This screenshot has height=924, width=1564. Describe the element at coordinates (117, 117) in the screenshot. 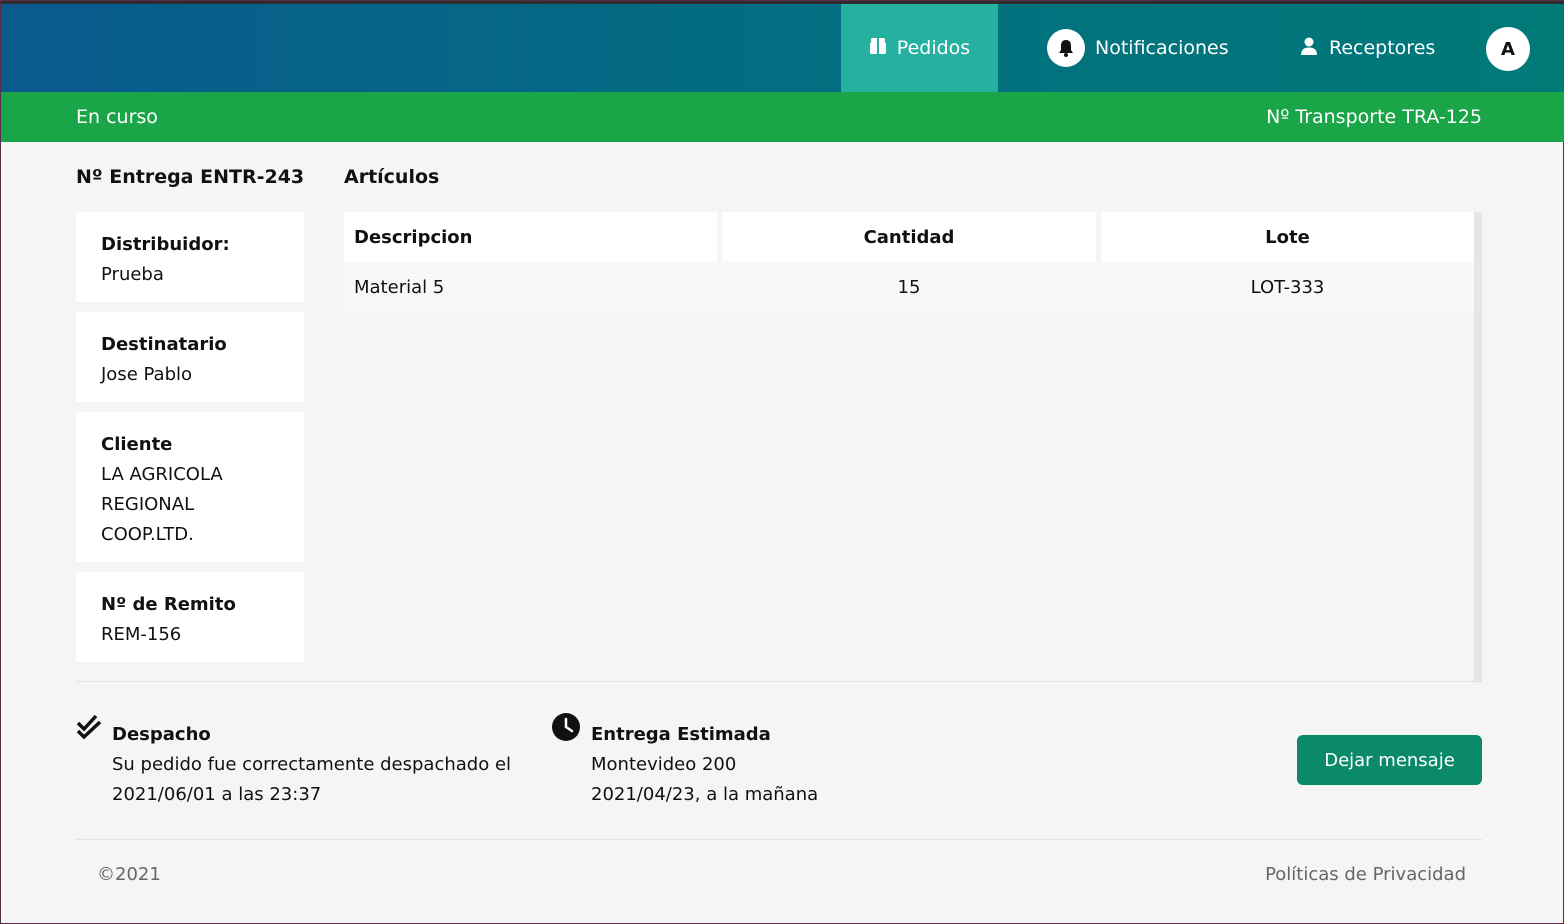

I see `status-badge: En curso` at that location.